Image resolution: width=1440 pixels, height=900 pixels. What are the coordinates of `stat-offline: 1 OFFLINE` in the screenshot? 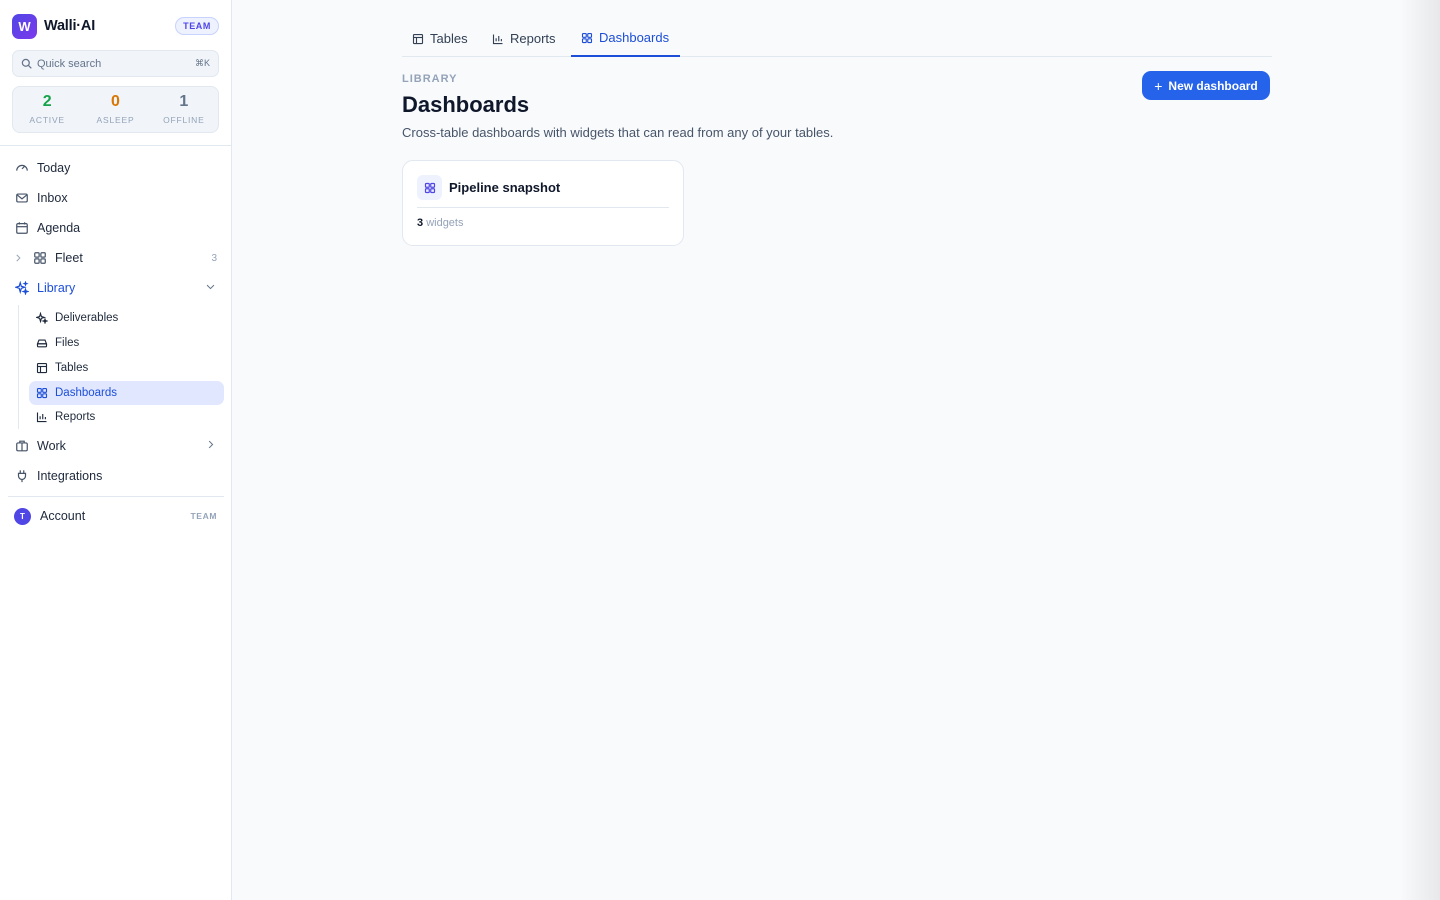 It's located at (184, 109).